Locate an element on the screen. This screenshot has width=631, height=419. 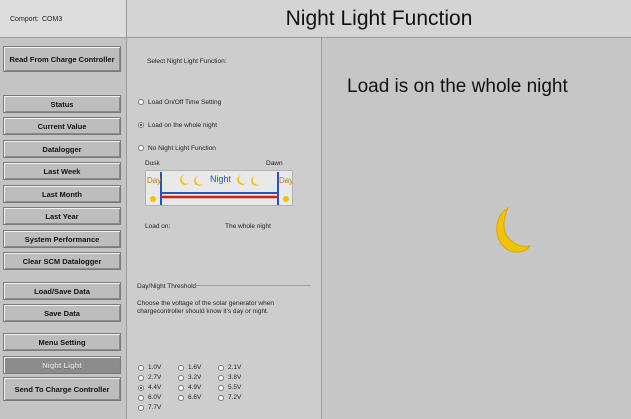
sidebar-item-clear-scm-datalogger: Clear SCM Datalogger is located at coordinates (62, 261).